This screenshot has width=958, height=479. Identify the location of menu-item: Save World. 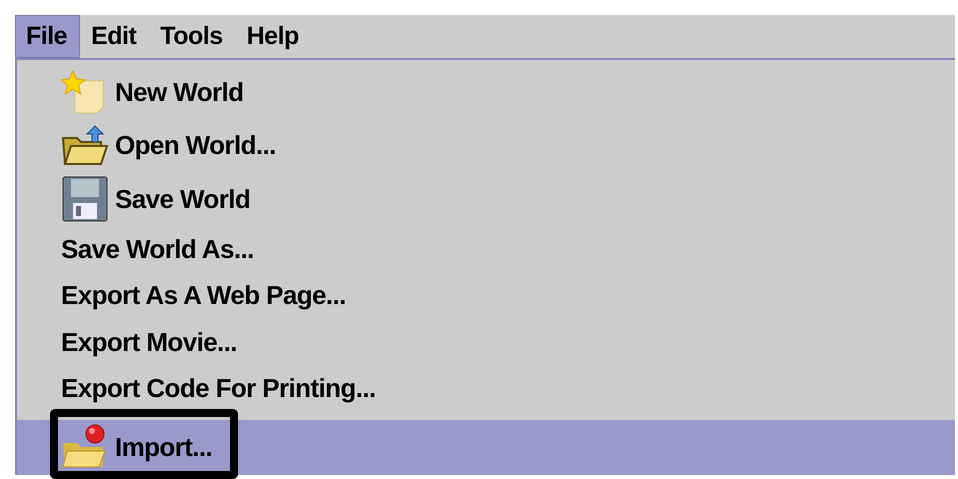
(486, 199).